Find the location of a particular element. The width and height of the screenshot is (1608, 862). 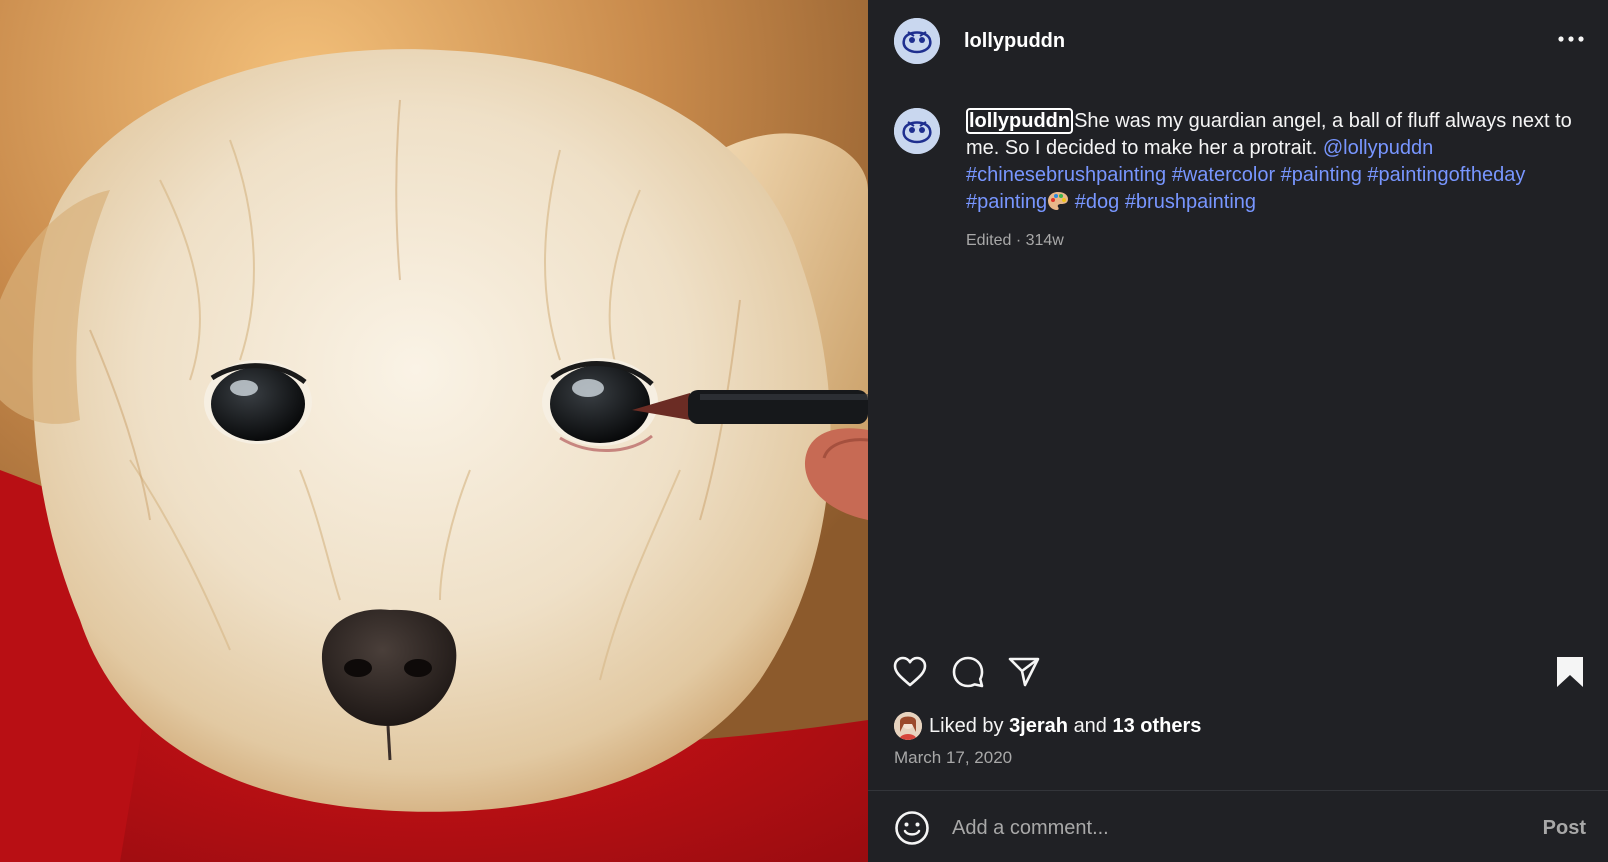

post-actions is located at coordinates (1240, 672).